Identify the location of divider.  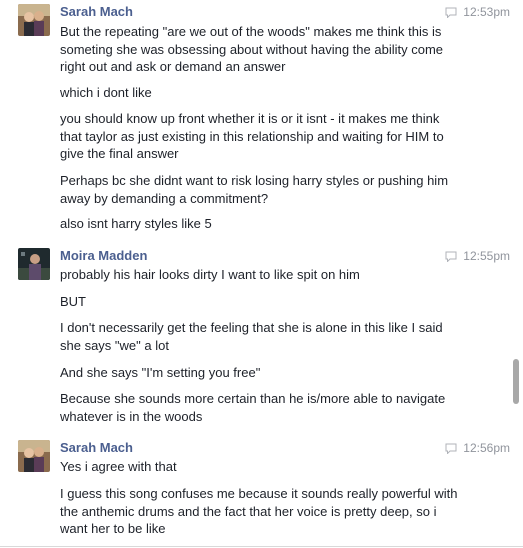
(261, 546).